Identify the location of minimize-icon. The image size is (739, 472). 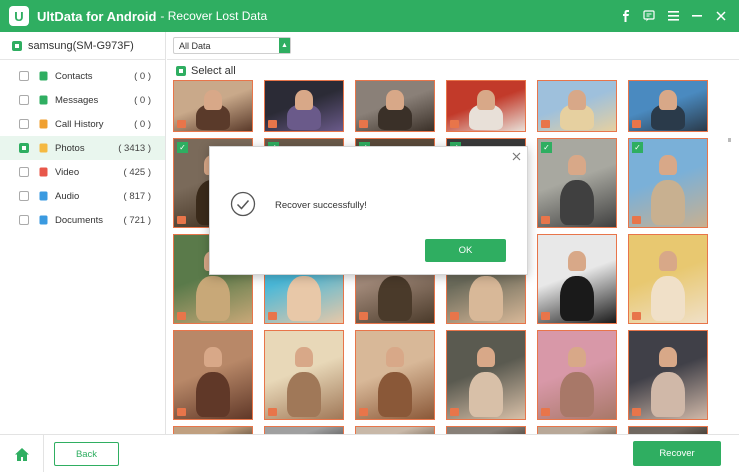
(697, 16).